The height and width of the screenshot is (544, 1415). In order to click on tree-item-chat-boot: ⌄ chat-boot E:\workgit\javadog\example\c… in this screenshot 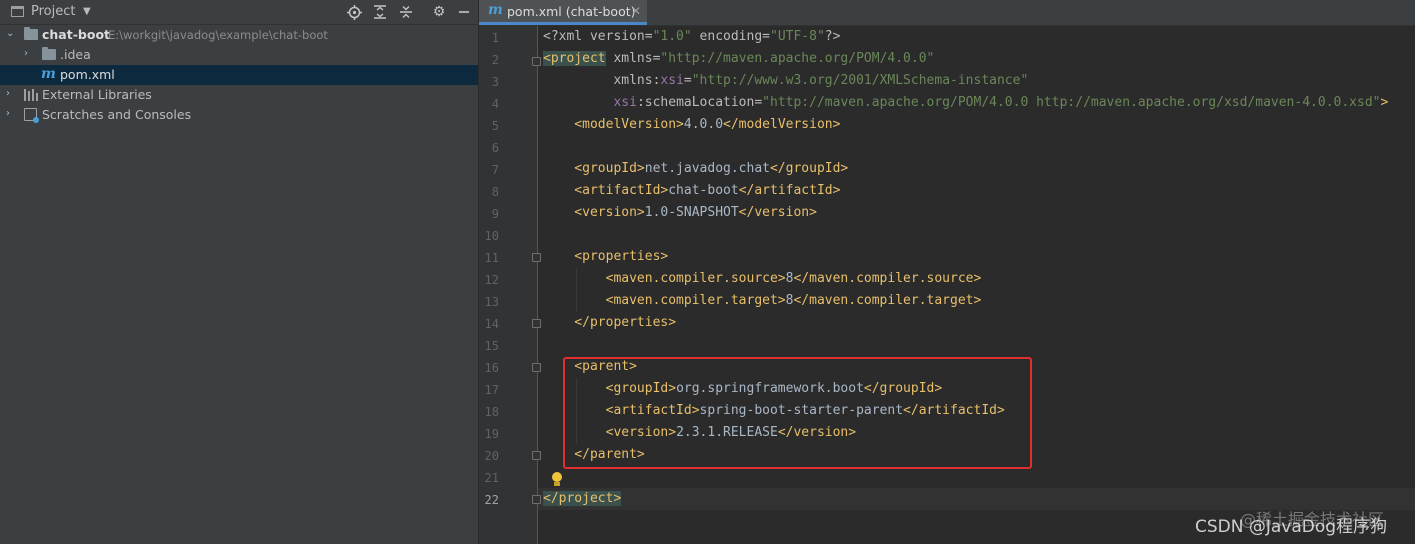, I will do `click(239, 35)`.